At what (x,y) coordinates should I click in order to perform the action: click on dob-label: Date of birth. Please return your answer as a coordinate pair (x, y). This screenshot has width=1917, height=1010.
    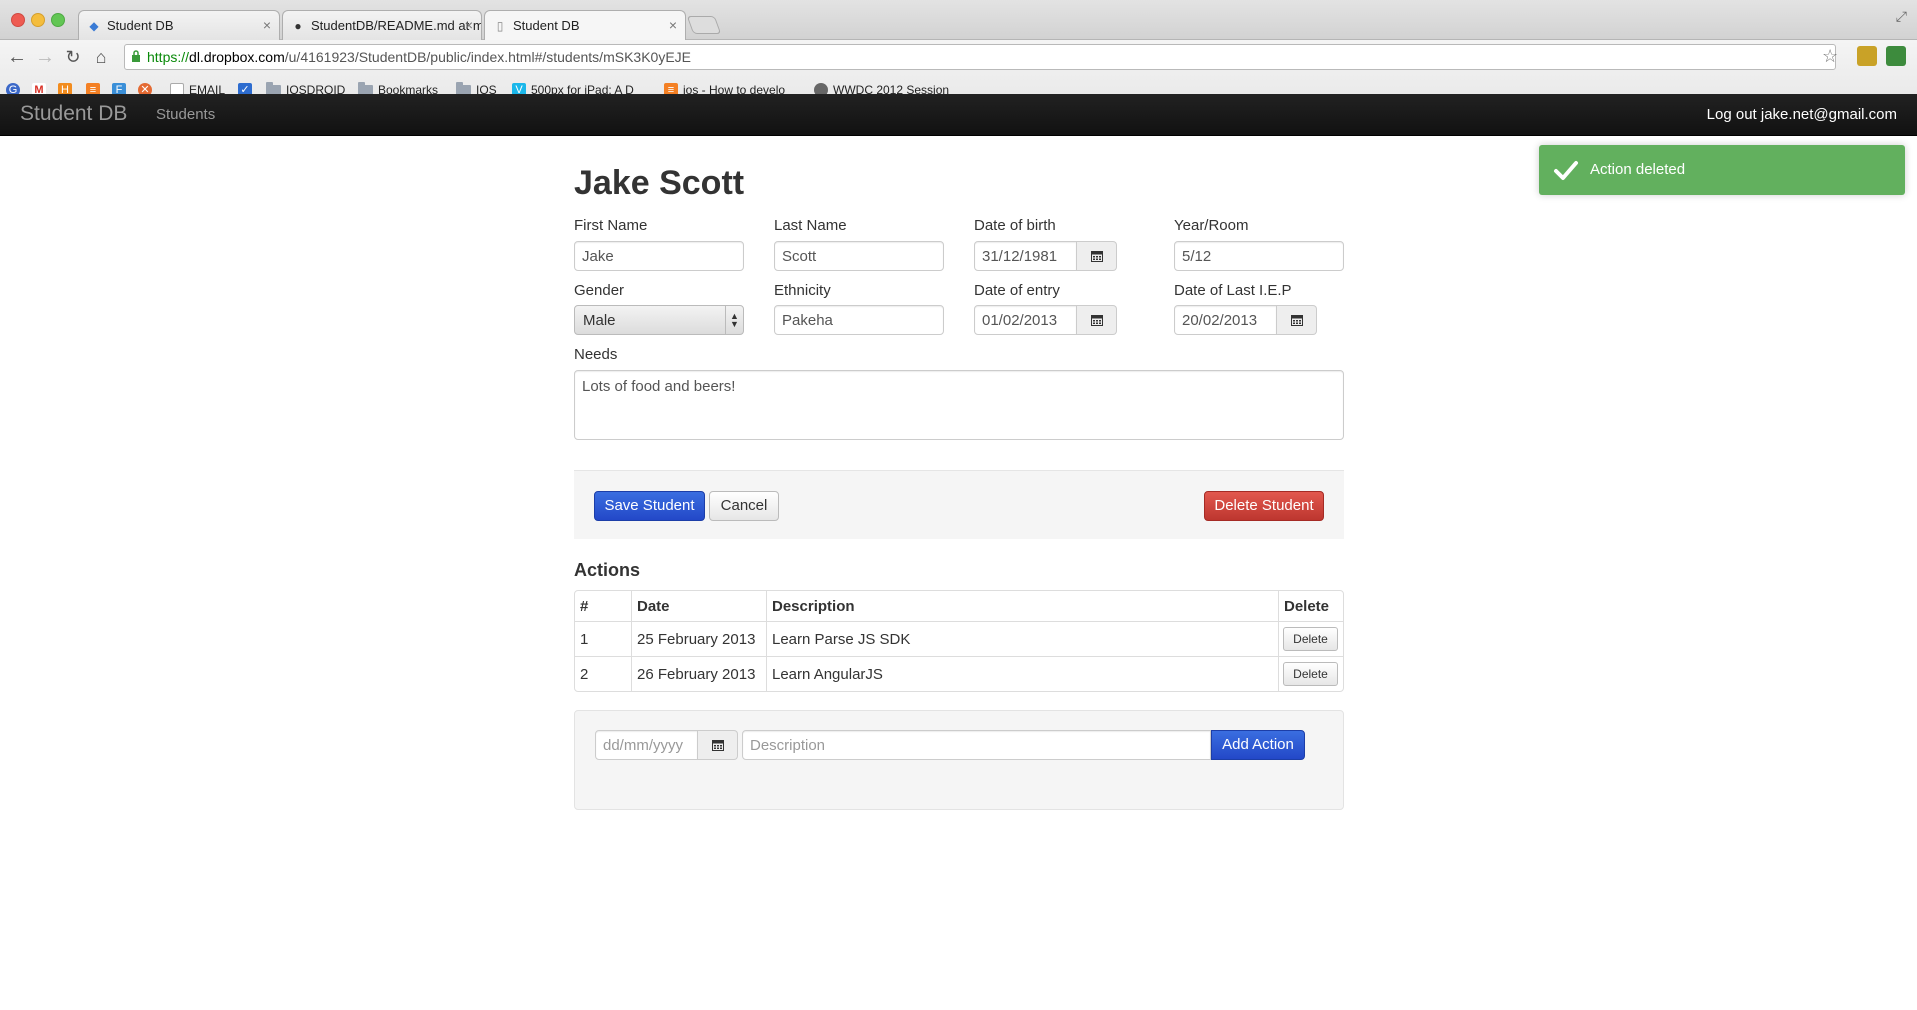
    Looking at the image, I should click on (1015, 225).